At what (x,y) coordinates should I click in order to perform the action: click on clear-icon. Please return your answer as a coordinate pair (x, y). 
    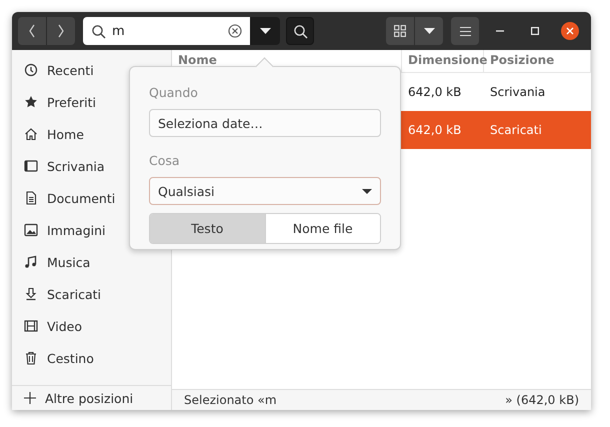
    Looking at the image, I should click on (235, 31).